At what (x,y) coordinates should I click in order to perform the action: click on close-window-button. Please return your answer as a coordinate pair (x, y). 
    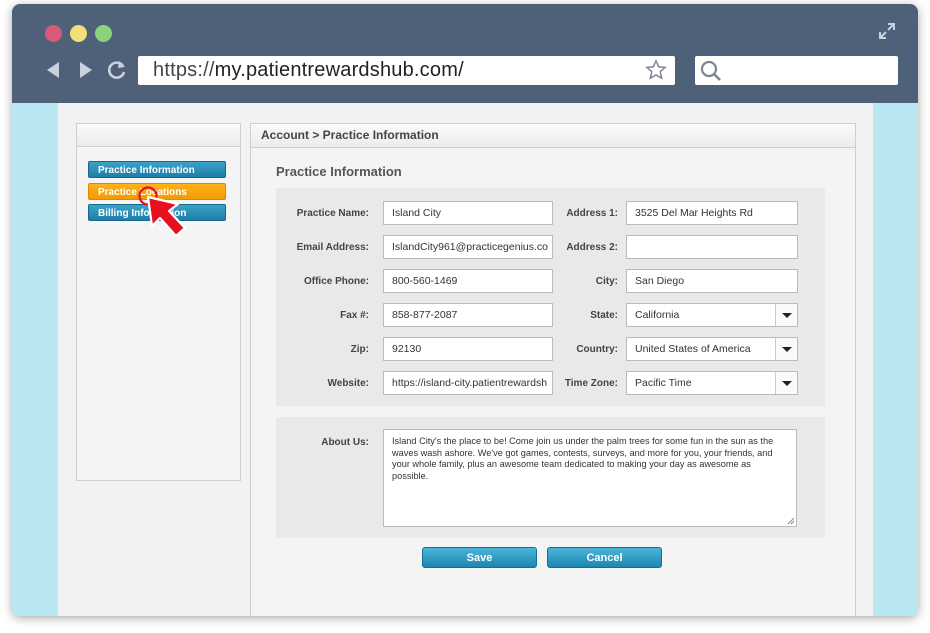
    Looking at the image, I should click on (53, 33).